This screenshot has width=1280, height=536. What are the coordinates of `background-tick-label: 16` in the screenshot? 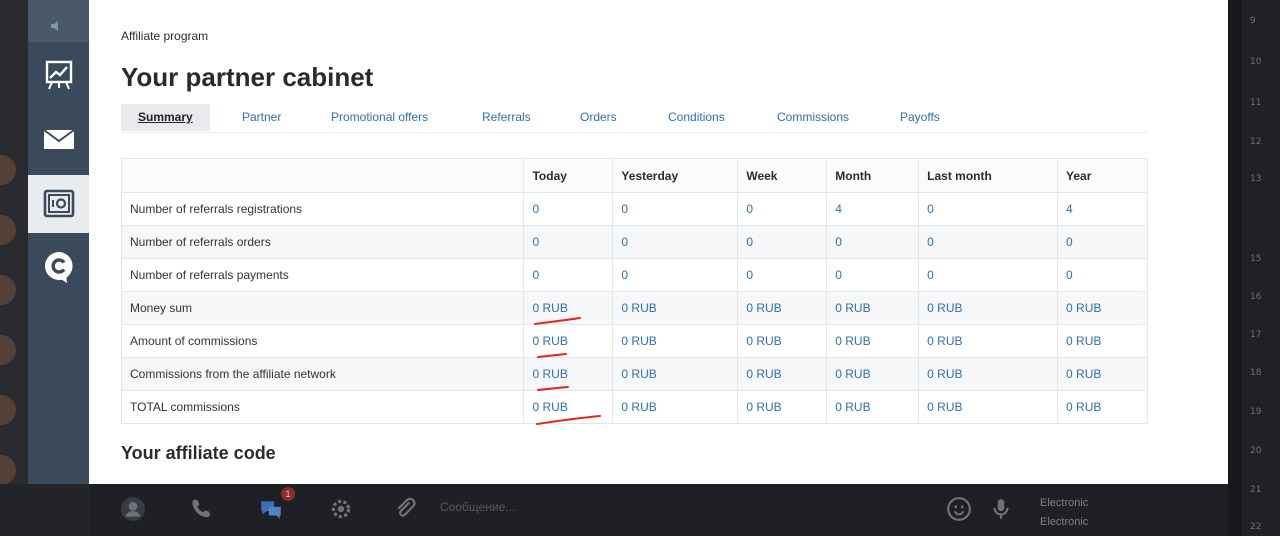 It's located at (1256, 297).